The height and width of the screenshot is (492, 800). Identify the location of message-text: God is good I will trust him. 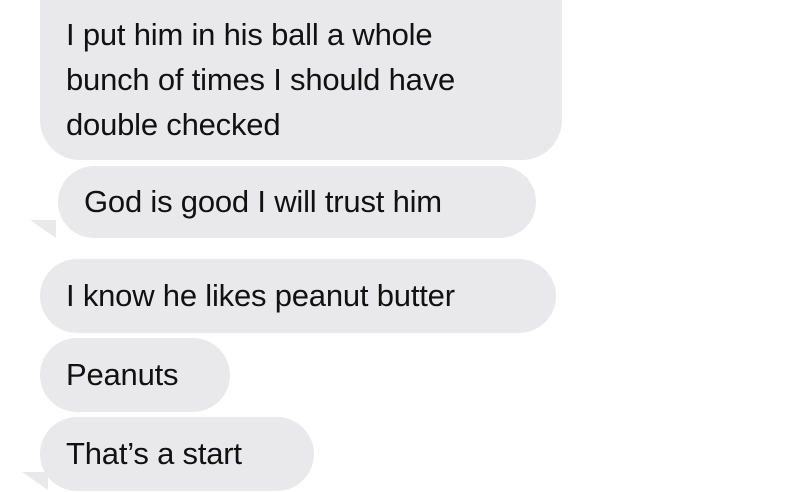
(263, 201).